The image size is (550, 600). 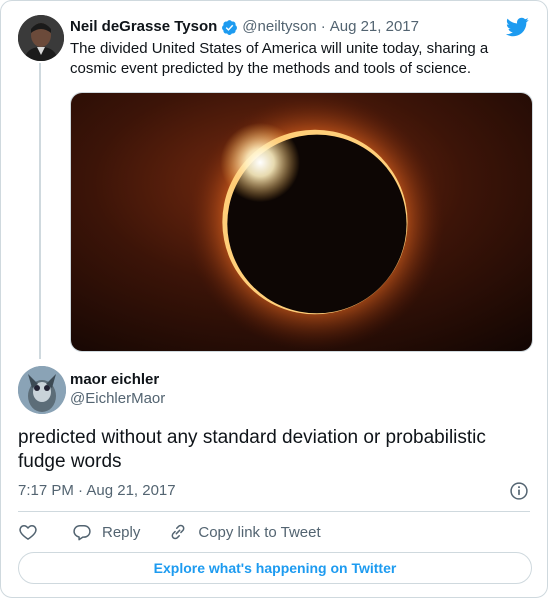 I want to click on thread-connector-line, so click(x=40, y=211).